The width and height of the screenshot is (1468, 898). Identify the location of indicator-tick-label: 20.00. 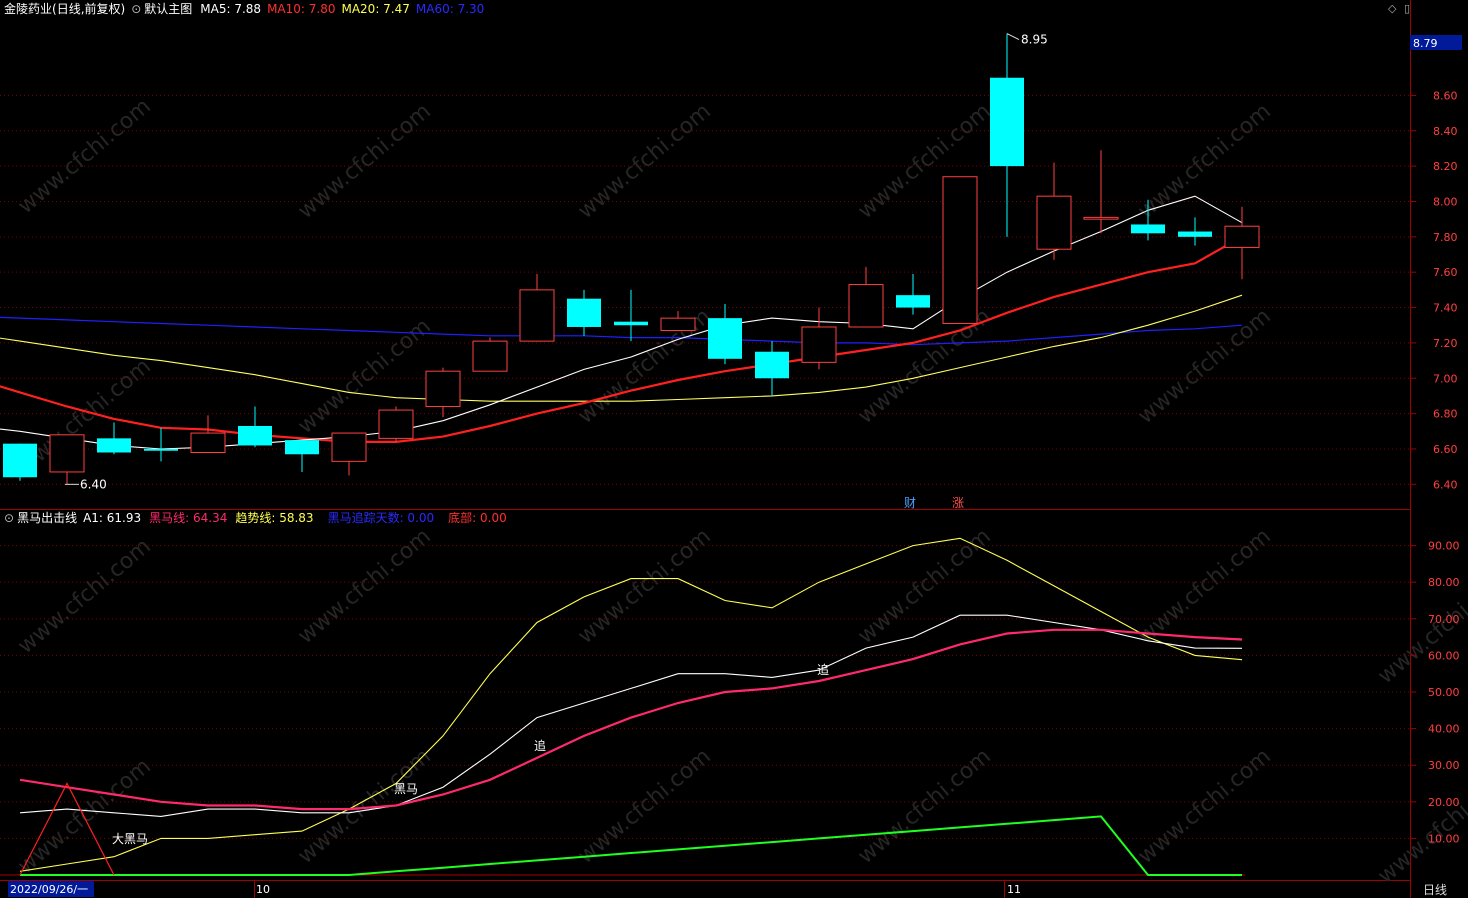
(1444, 802).